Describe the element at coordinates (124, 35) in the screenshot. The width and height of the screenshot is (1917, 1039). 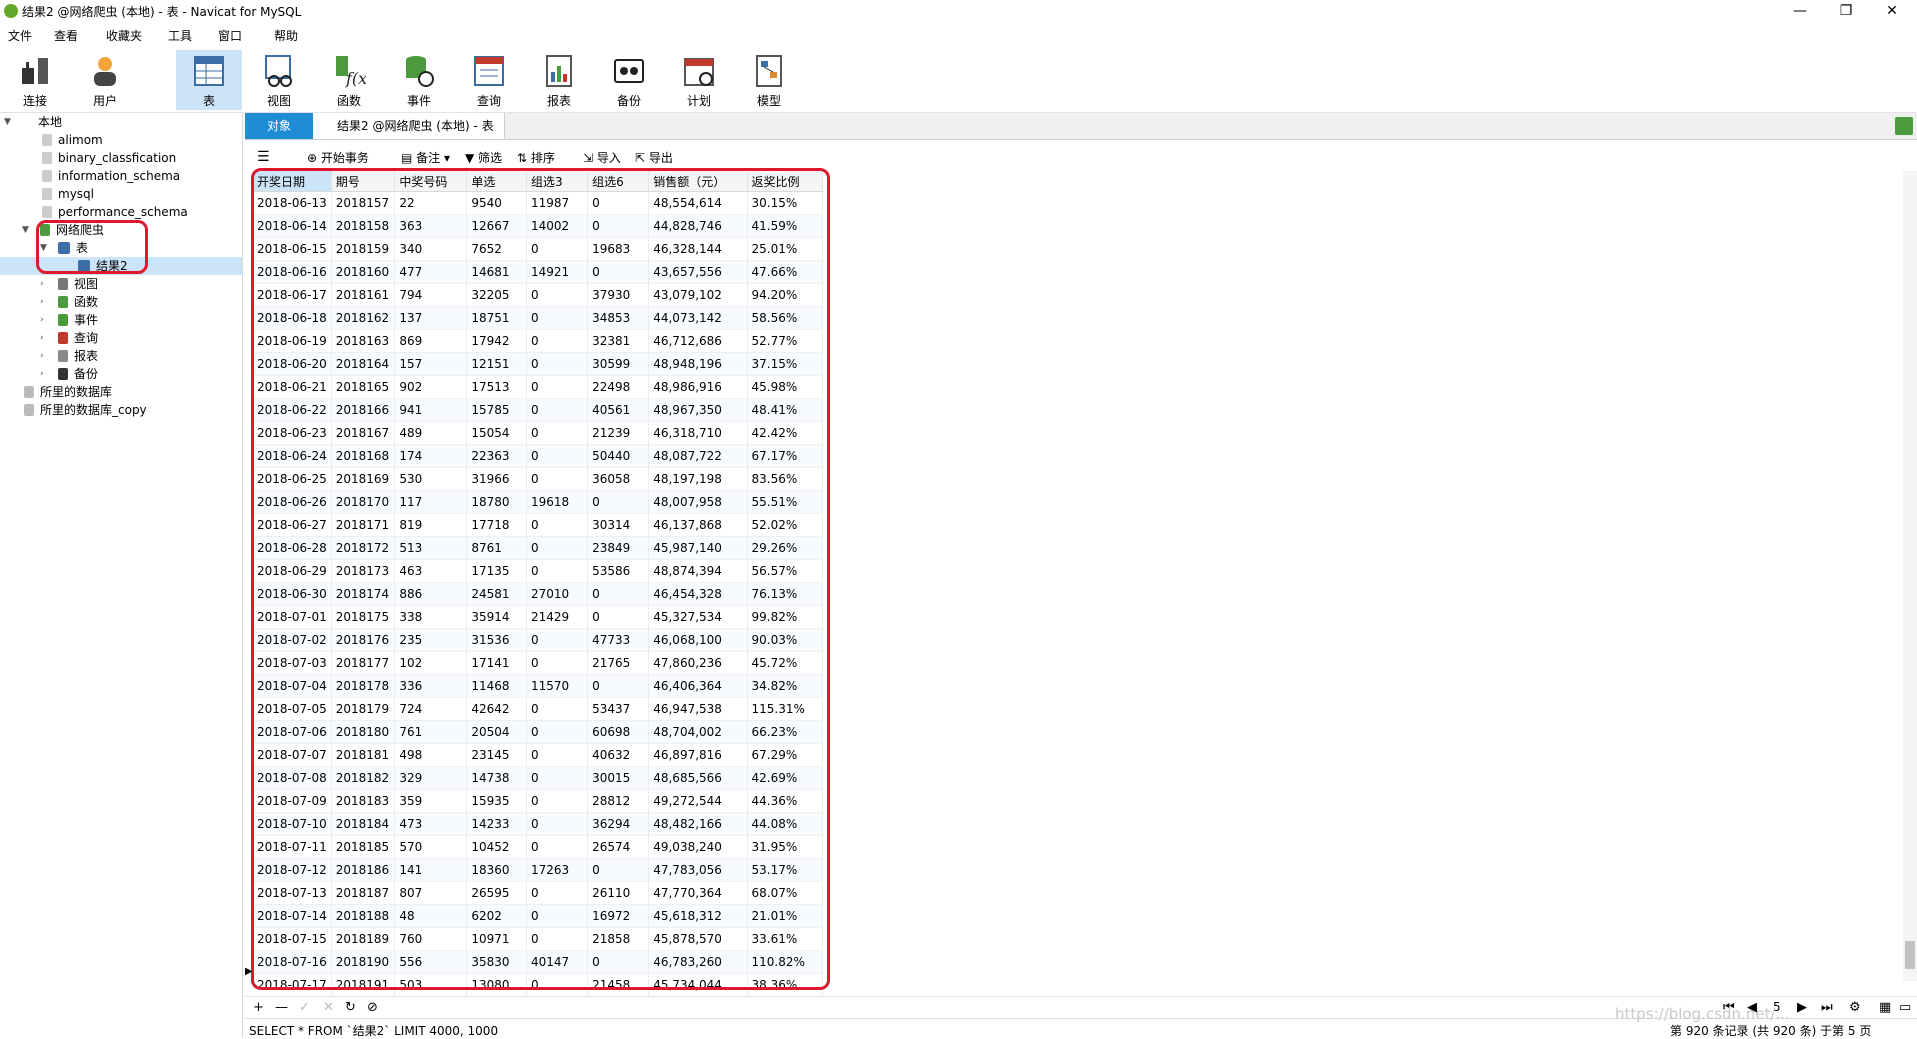
I see `menu-favorites: 收藏夹` at that location.